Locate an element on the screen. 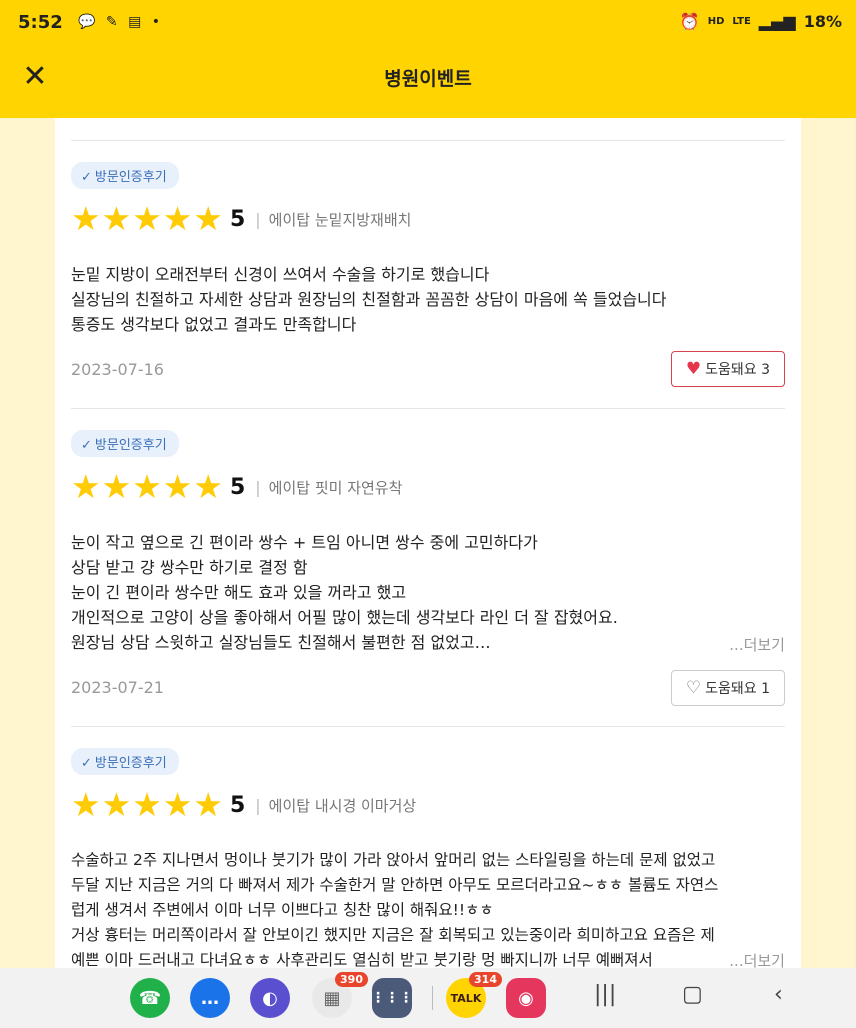 This screenshot has width=856, height=1028. navigation-bar: ☎ … ◐ ▦ 390 ⋮⋮⋮ TALK 314 ◉ ||| ▢ ‹ is located at coordinates (428, 998).